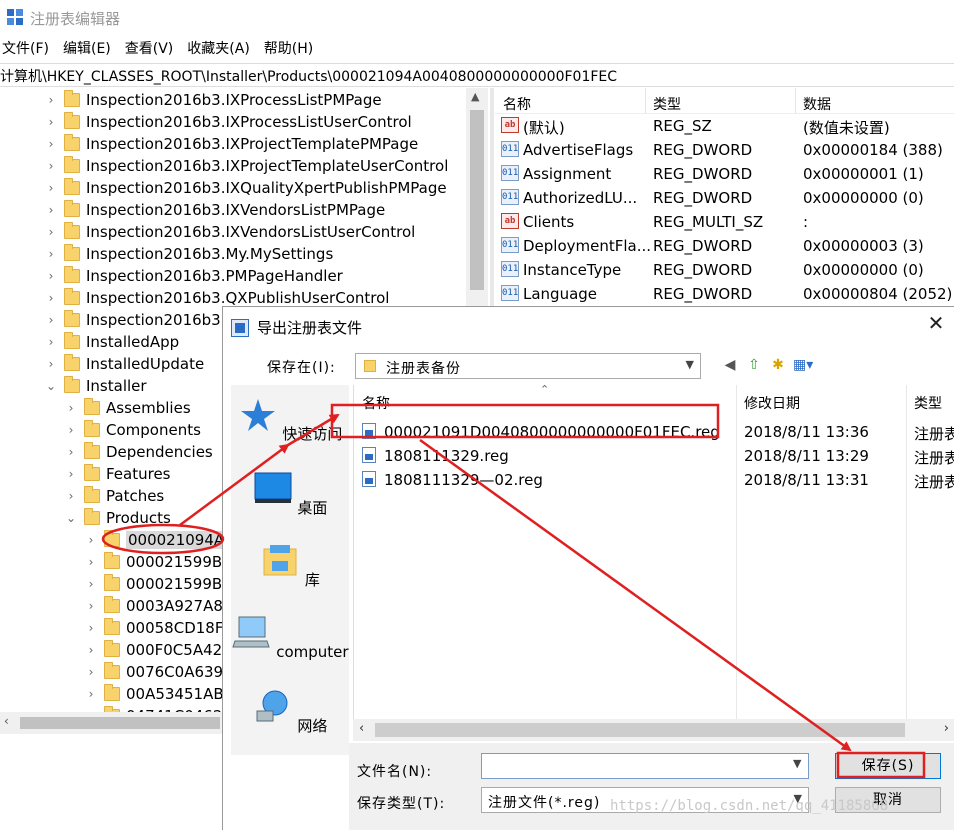  What do you see at coordinates (724, 127) in the screenshot?
I see `value-row: ab (默认) REG_SZ (数值未设置)` at bounding box center [724, 127].